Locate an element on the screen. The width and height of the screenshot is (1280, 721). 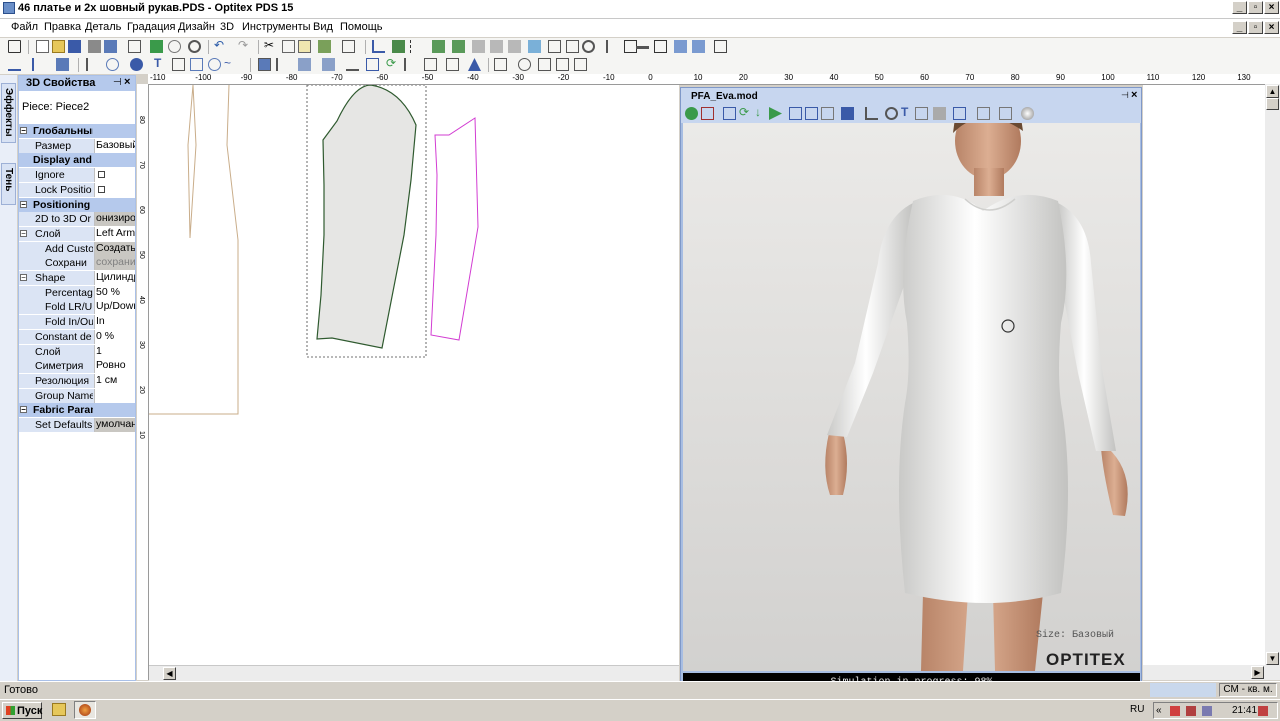
clock: 21:41 is located at coordinates (1244, 710).